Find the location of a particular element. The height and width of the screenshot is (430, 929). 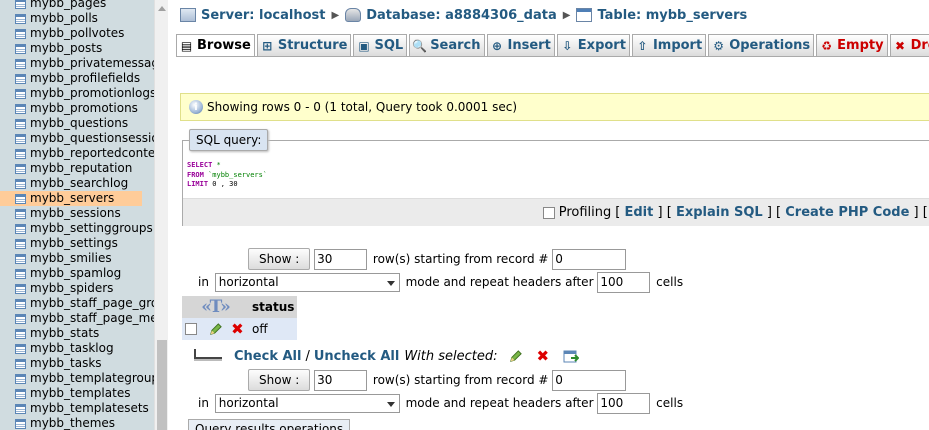

sidebar-item-mybb_pages: mybb_pages is located at coordinates (77, 5).